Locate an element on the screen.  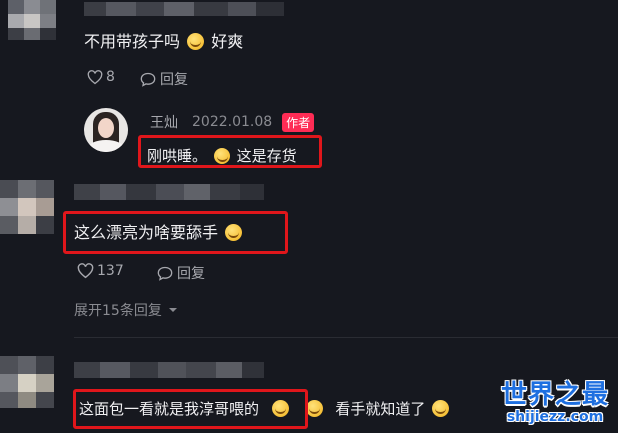
comment-text: 不用带孩子吗 好爽 is located at coordinates (163, 40).